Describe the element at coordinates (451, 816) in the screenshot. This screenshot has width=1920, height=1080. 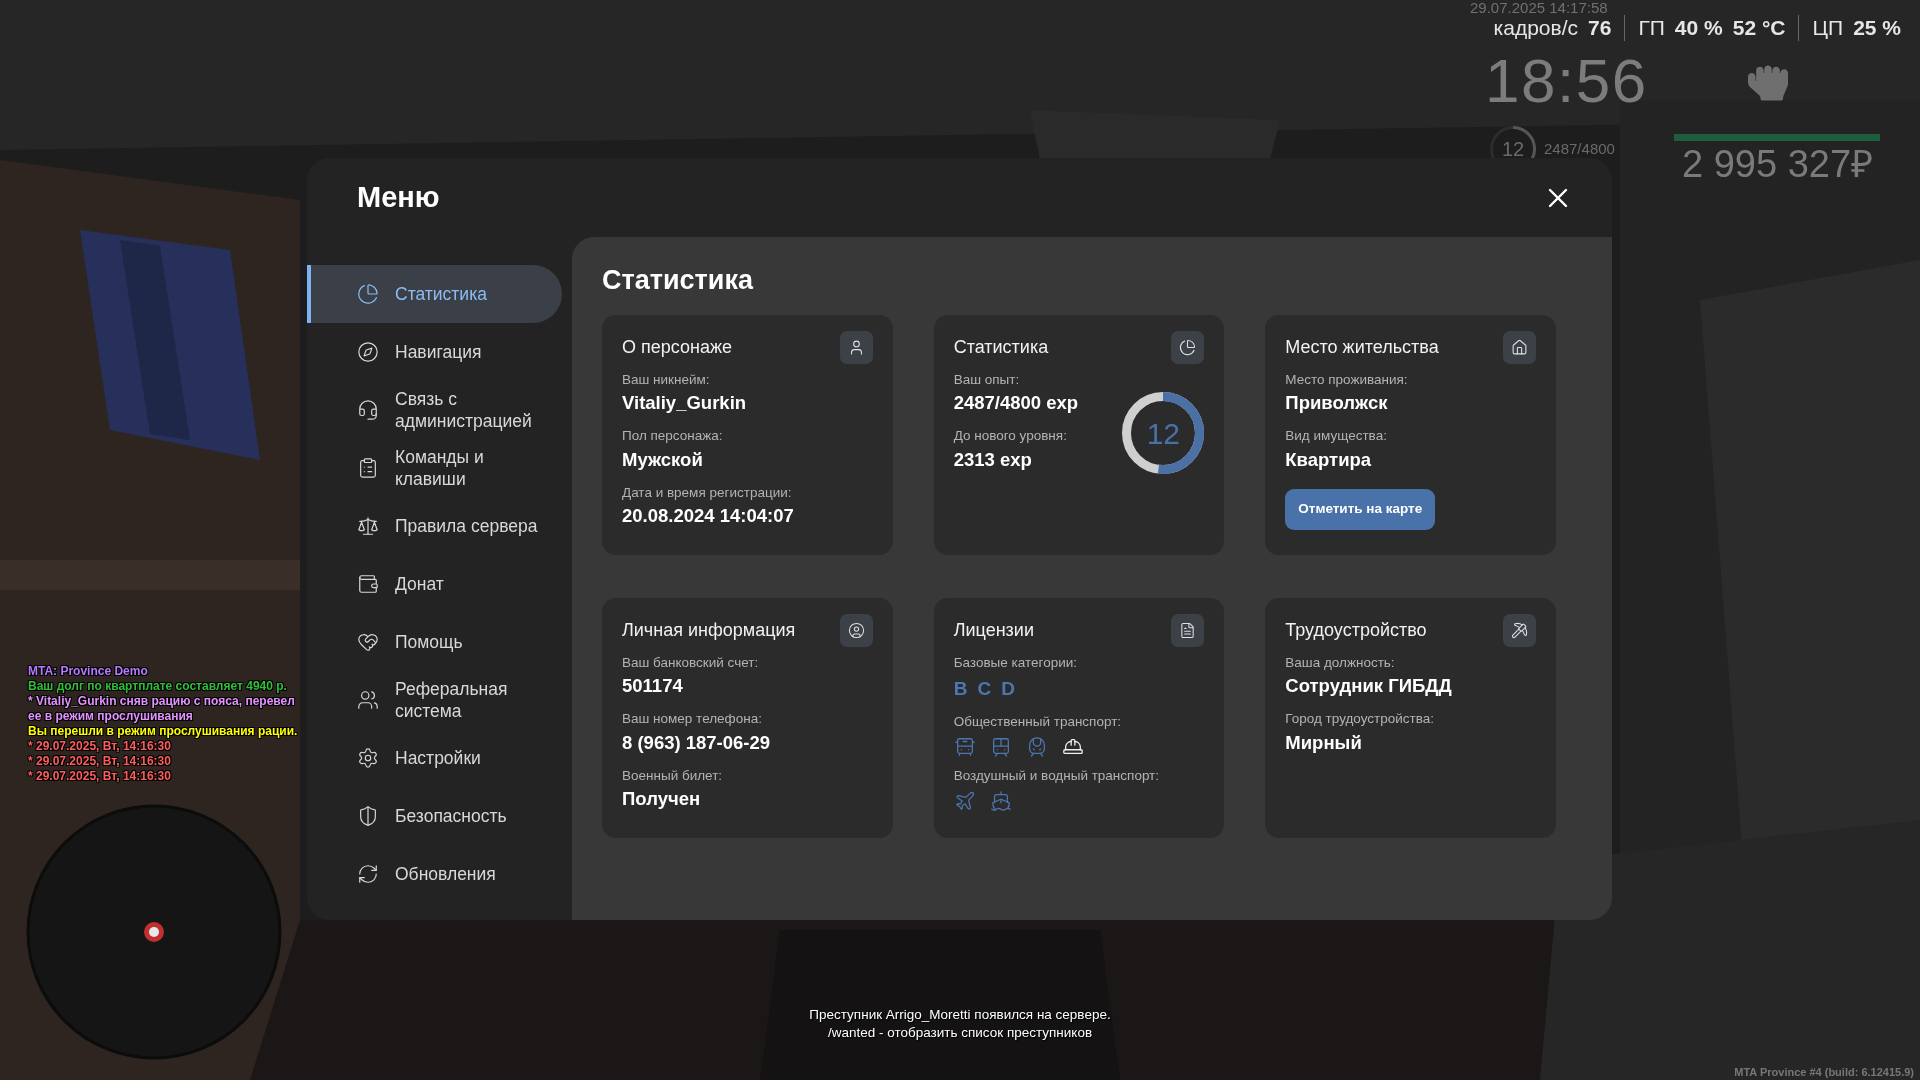
I see `sidebar-label: Безопасность` at that location.